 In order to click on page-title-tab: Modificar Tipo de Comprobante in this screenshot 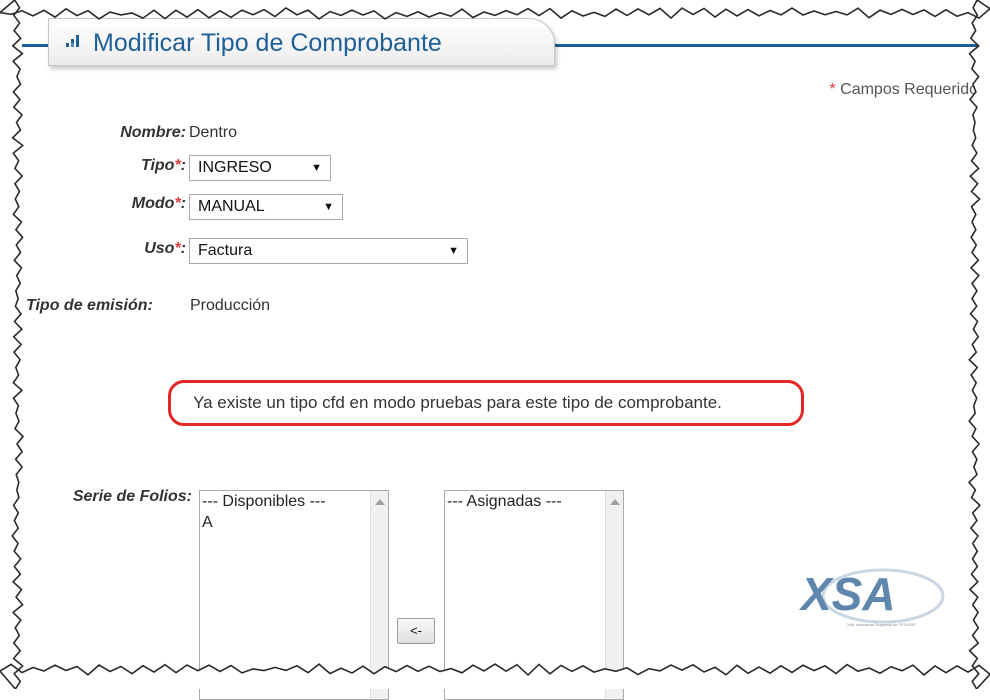, I will do `click(301, 42)`.